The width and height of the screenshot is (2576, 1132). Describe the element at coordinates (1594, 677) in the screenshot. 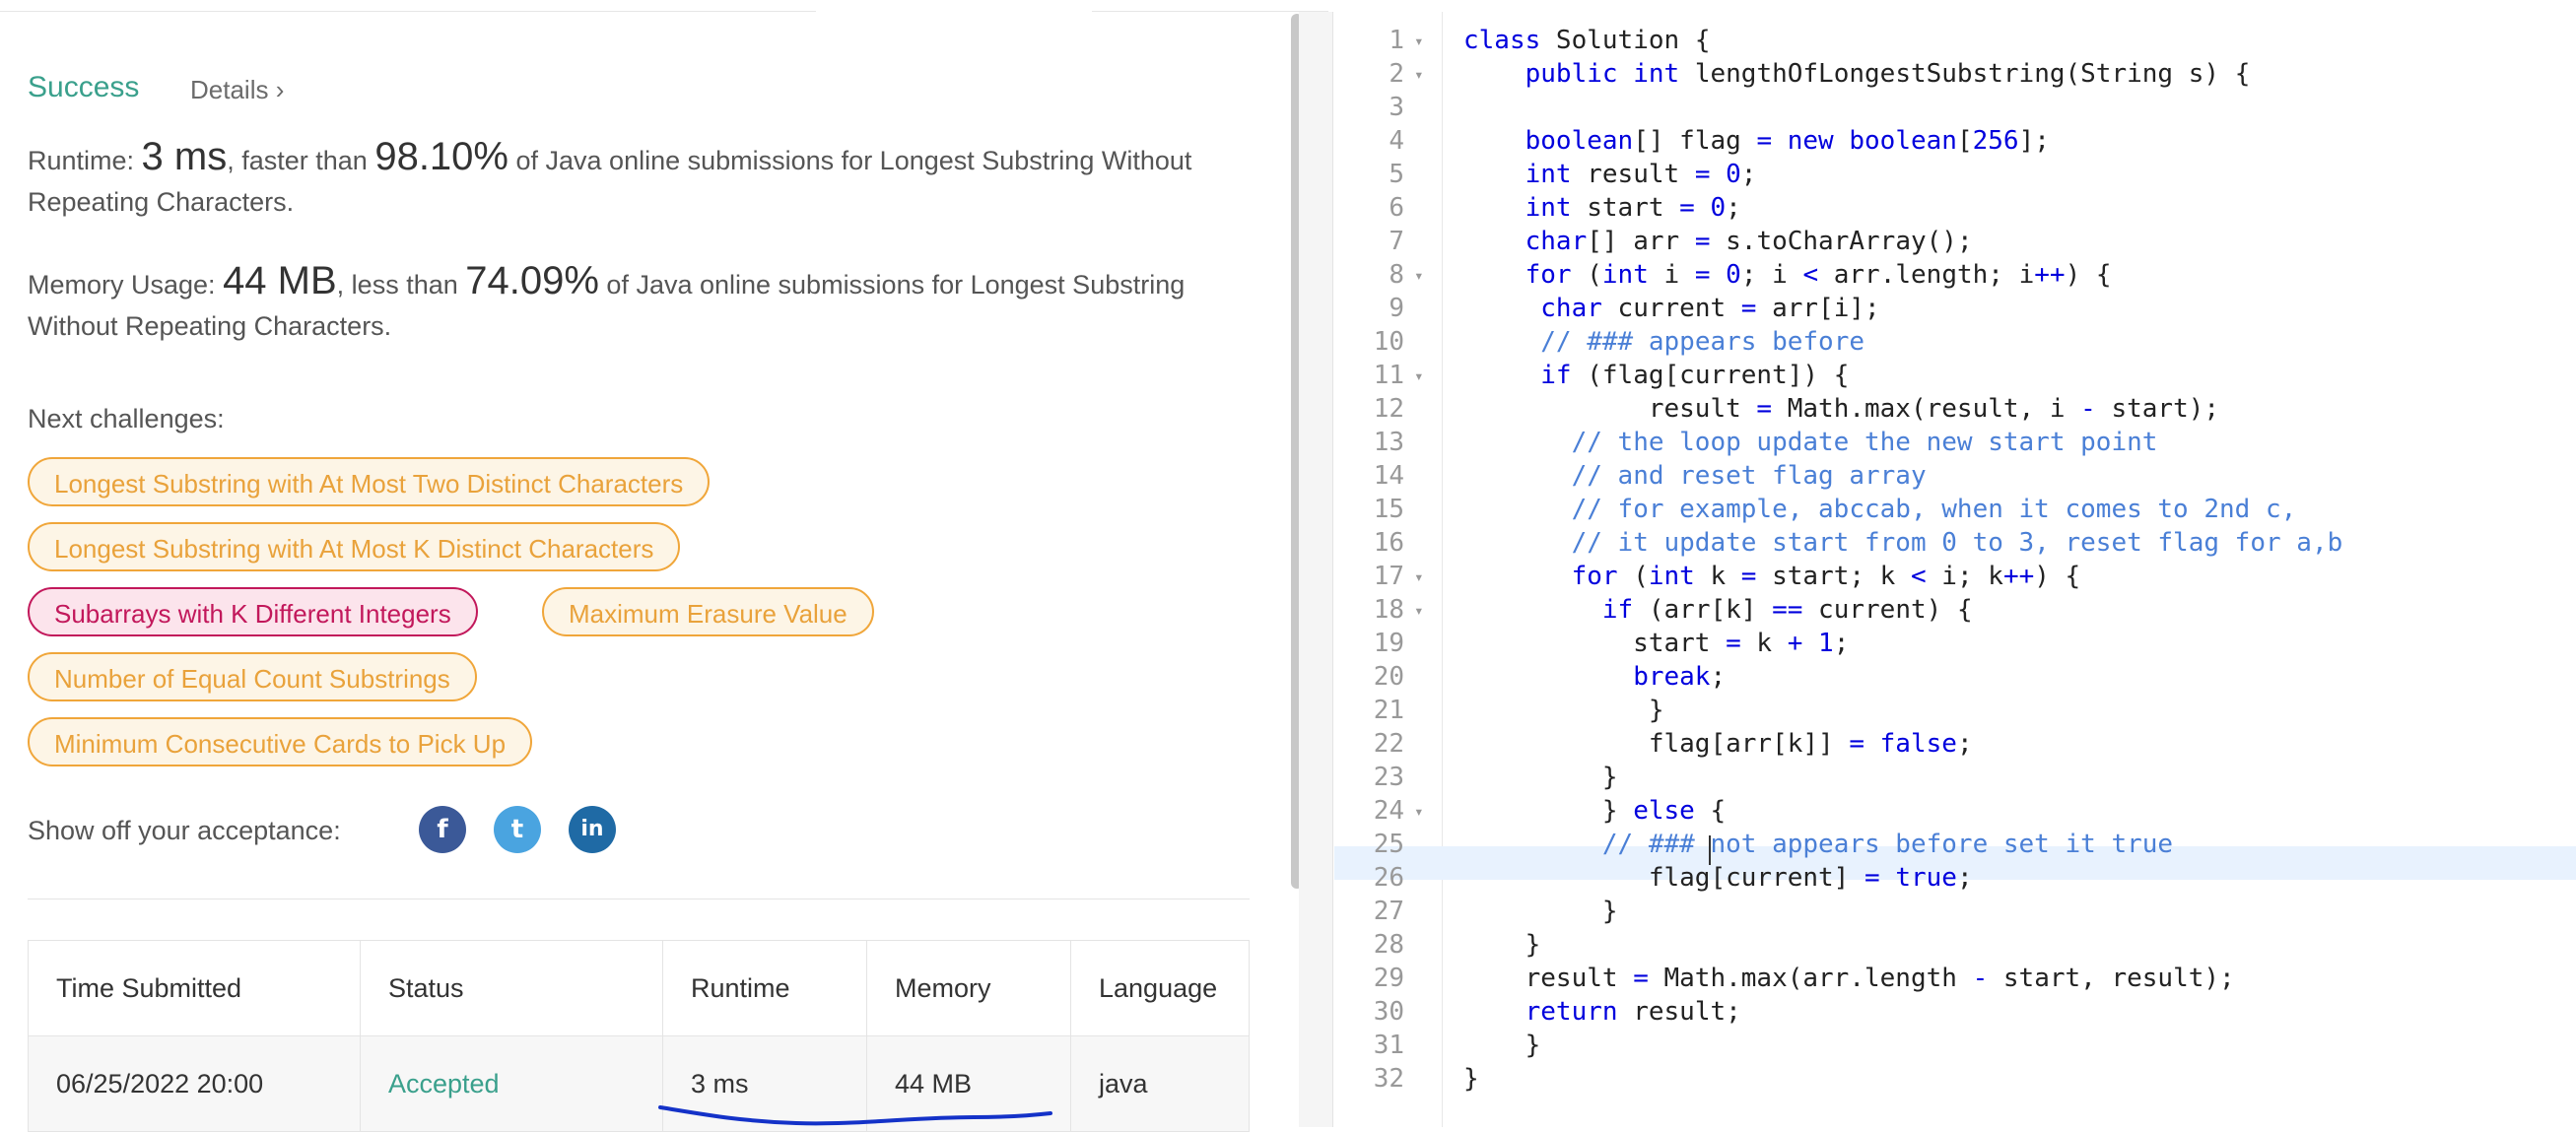

I see `code-line: break;` at that location.